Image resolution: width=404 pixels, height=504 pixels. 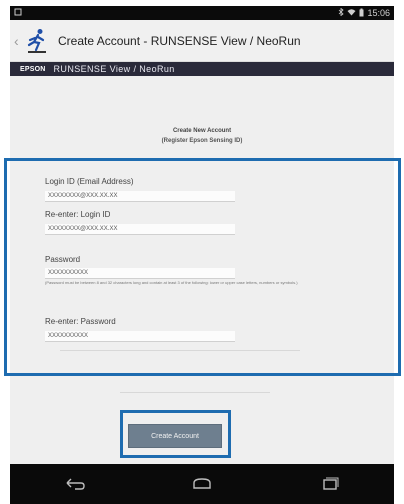 What do you see at coordinates (341, 12) in the screenshot?
I see `bluetooth-icon` at bounding box center [341, 12].